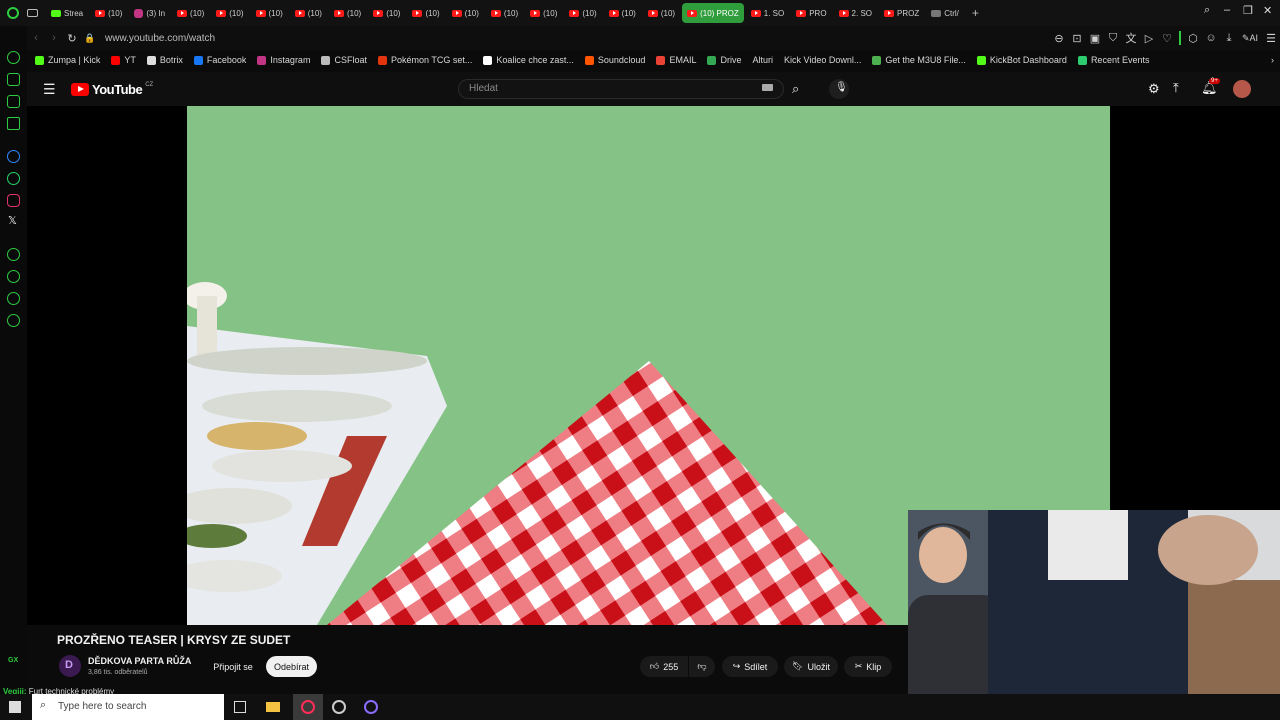 The height and width of the screenshot is (720, 1280). Describe the element at coordinates (371, 707) in the screenshot. I see `app-taskbar-icon` at that location.